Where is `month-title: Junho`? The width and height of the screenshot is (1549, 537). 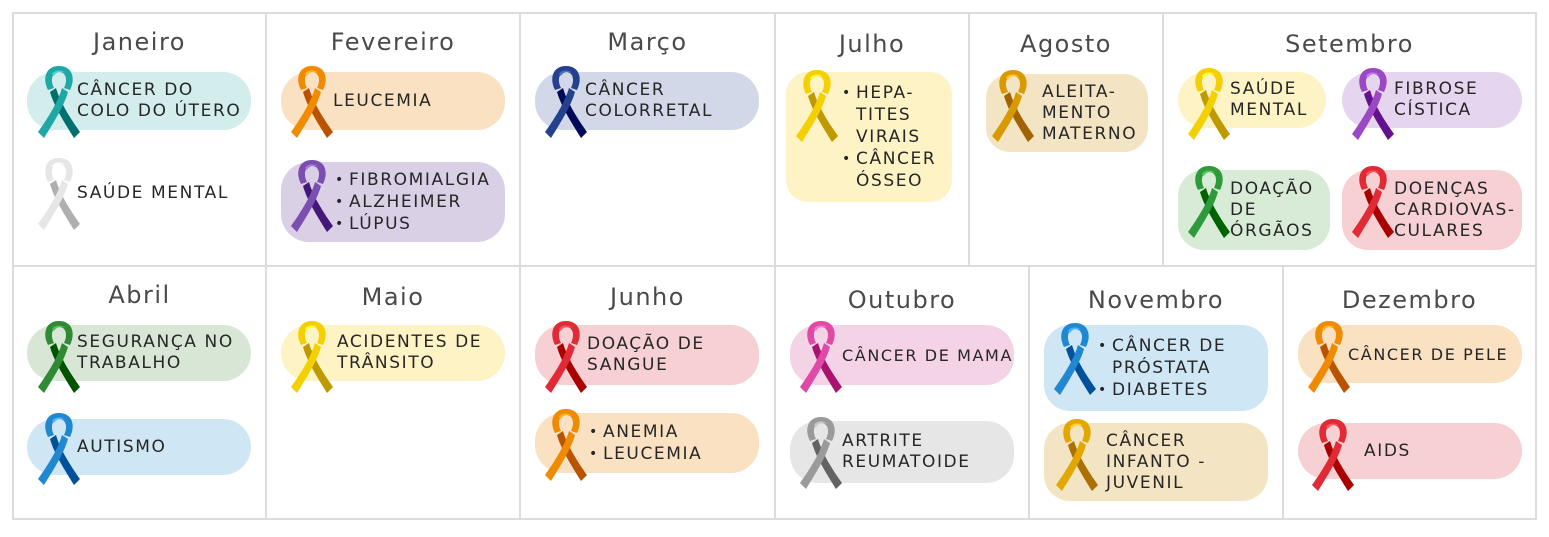 month-title: Junho is located at coordinates (647, 297).